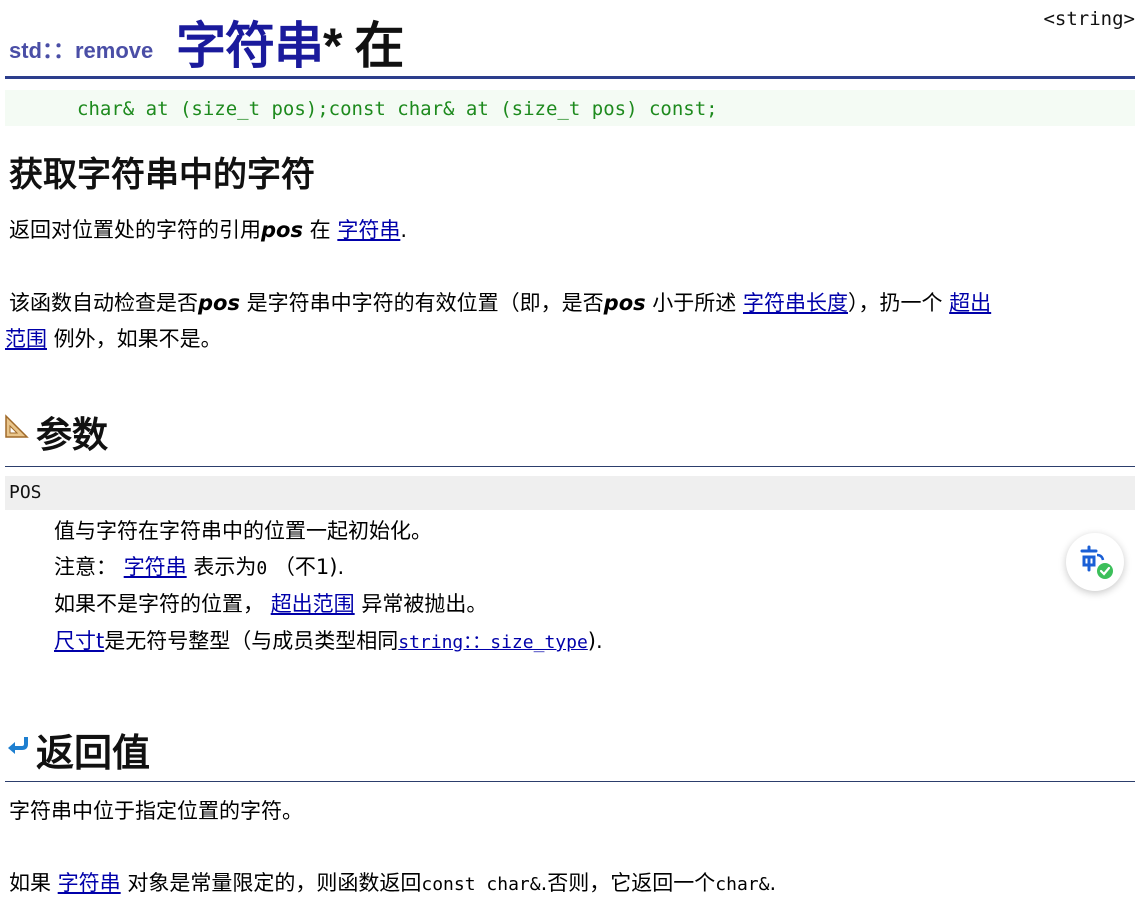 This screenshot has width=1142, height=901. Describe the element at coordinates (795, 303) in the screenshot. I see `link-string-length: 字符串长度` at that location.